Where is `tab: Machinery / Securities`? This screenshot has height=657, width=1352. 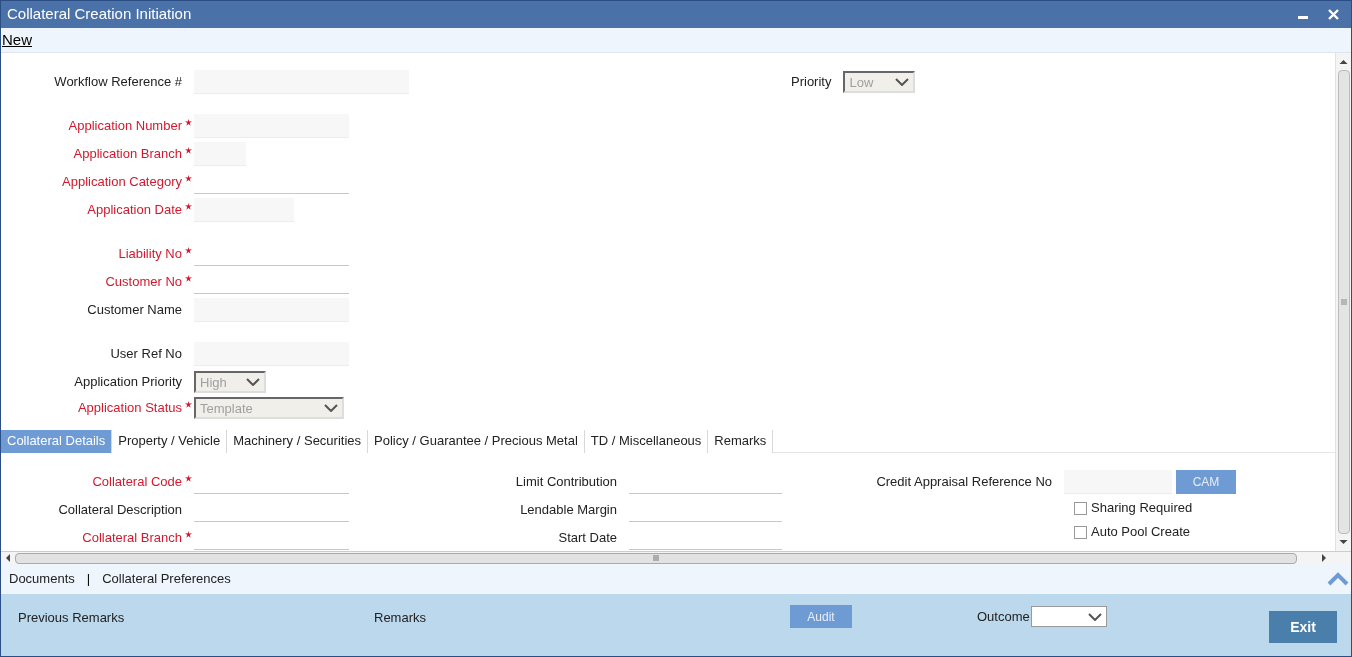
tab: Machinery / Securities is located at coordinates (298, 441).